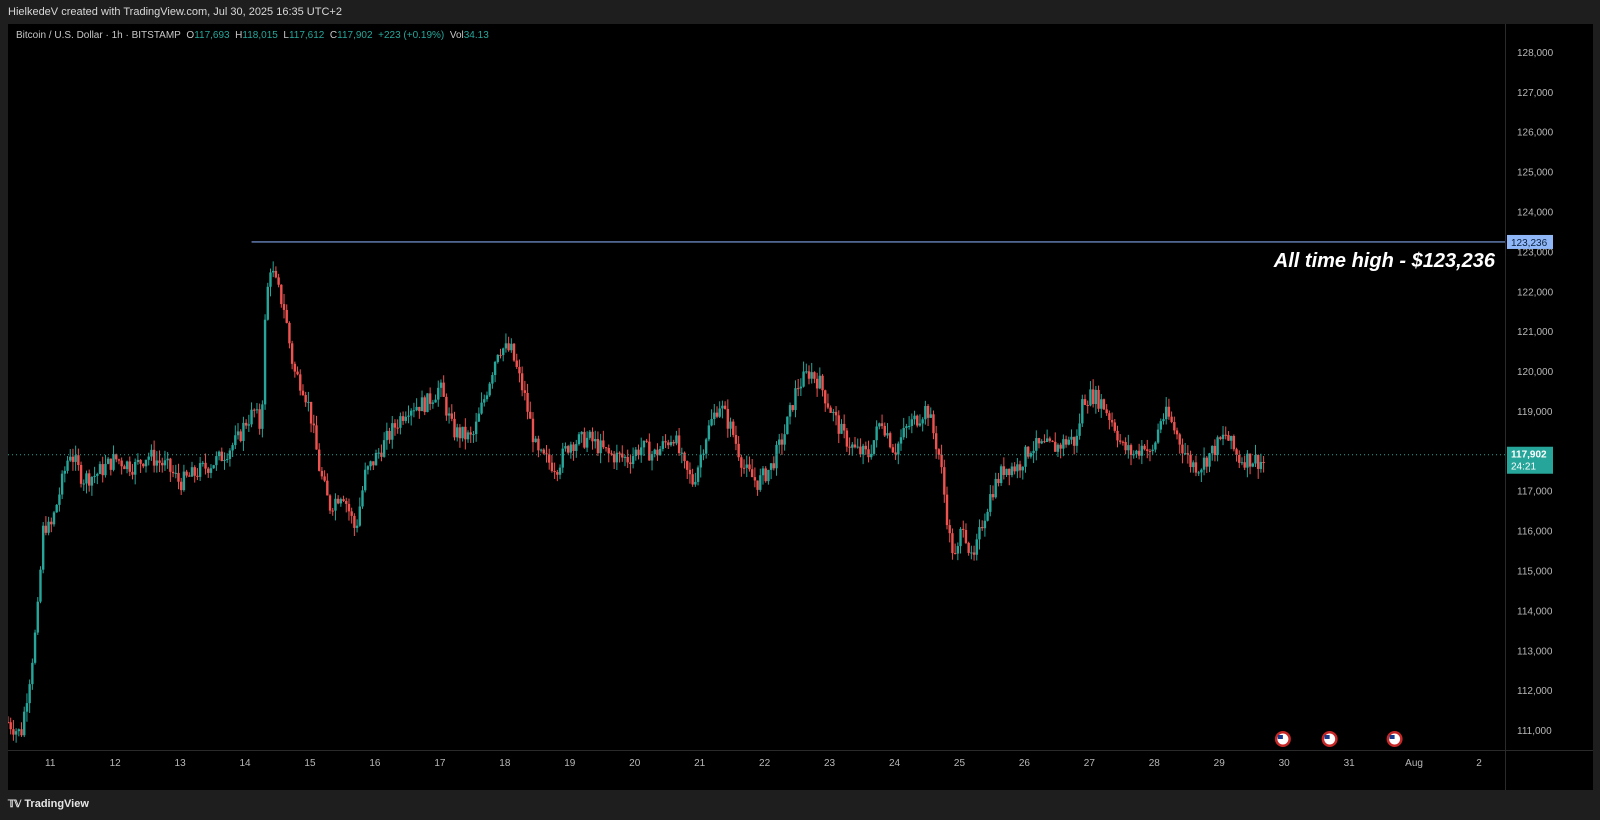  What do you see at coordinates (14, 804) in the screenshot?
I see `tradingview-logo-icon: 𝕋𝕍` at bounding box center [14, 804].